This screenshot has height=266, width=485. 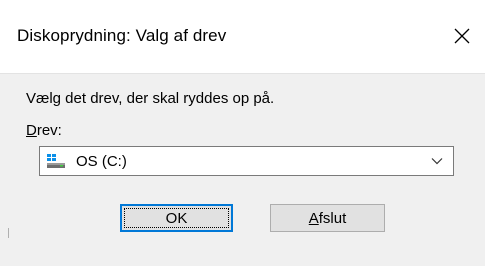 I want to click on drive-select: OS (C:), so click(x=246, y=161).